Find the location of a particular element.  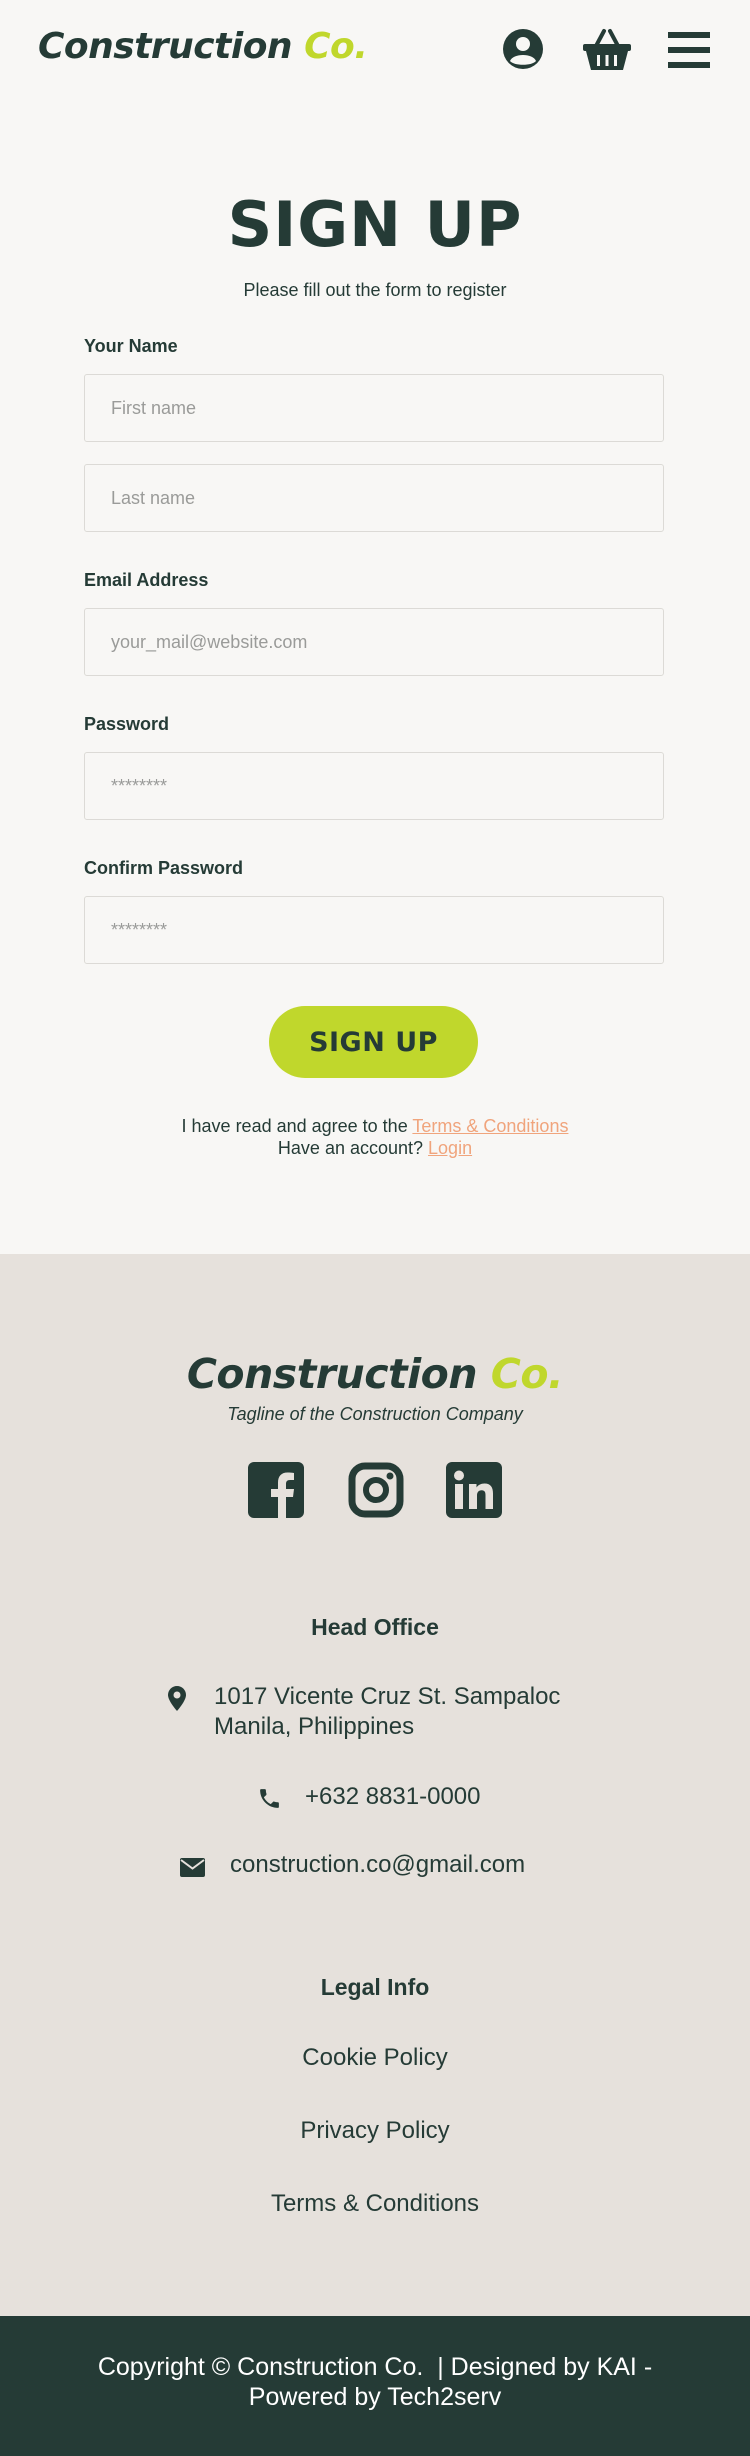

confirm-password-input is located at coordinates (374, 930).